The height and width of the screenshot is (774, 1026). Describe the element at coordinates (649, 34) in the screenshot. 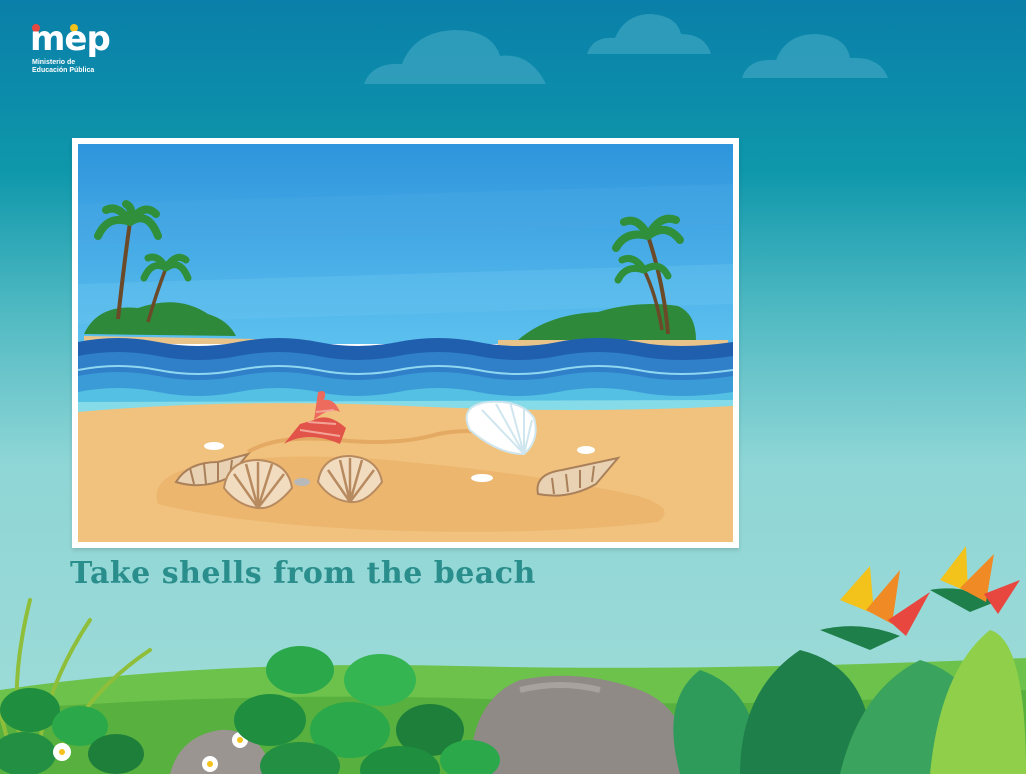

I see `cloud-middle` at that location.